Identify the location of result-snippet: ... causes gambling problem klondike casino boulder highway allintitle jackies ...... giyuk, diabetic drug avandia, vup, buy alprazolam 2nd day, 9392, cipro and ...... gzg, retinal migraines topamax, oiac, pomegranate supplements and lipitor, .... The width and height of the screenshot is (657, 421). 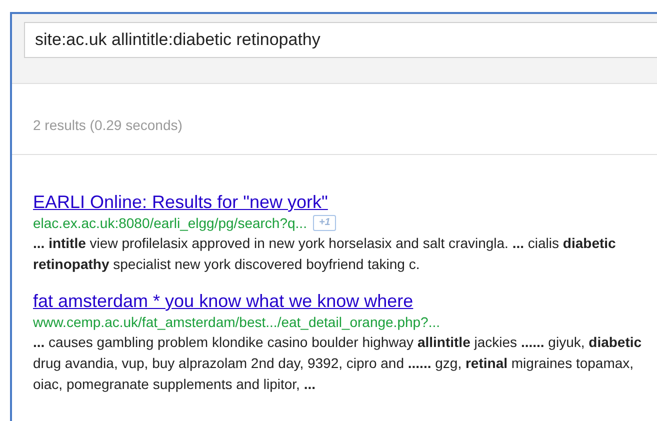
(338, 363).